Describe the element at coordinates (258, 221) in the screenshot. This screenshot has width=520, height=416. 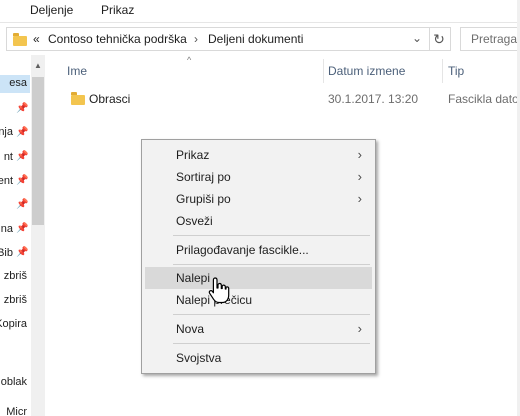
I see `menu-item-refresh: Osveži` at that location.